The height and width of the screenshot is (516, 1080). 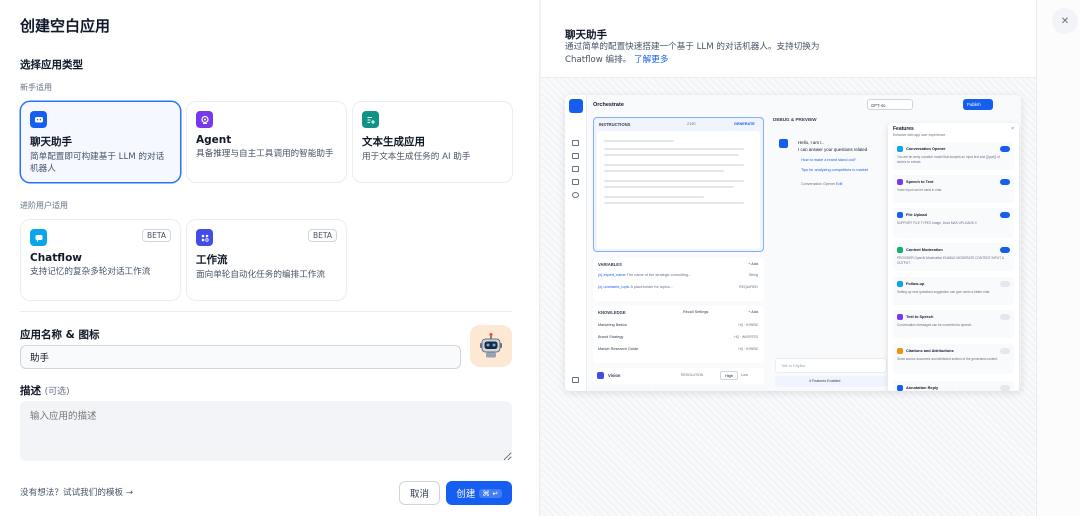 What do you see at coordinates (76, 492) in the screenshot?
I see `try-template-link: 没有想法？试试我们的模板 →` at bounding box center [76, 492].